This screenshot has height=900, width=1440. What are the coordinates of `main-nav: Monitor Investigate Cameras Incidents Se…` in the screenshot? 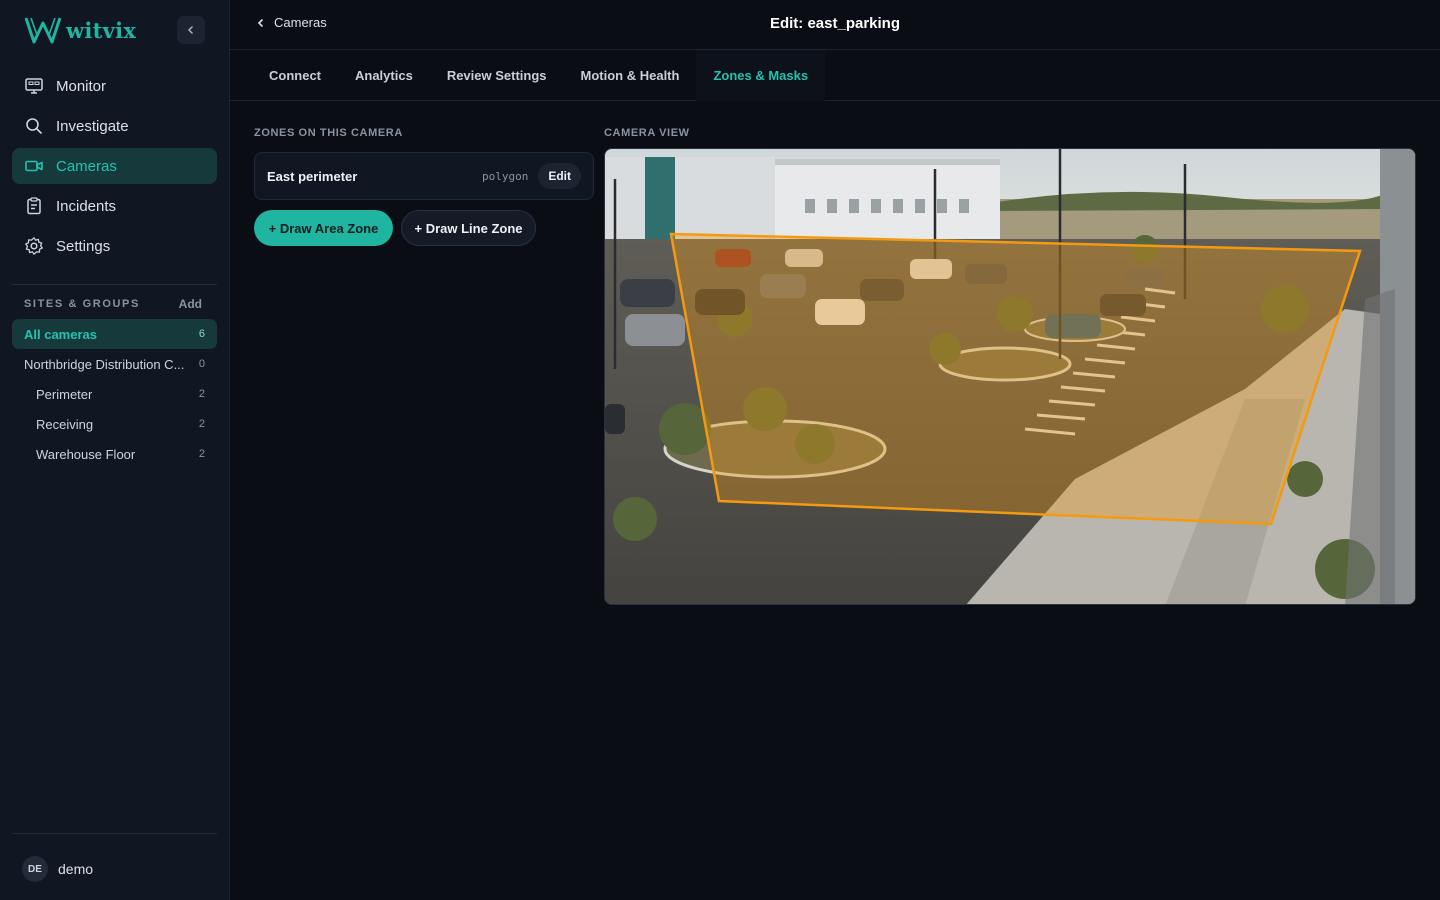 It's located at (114, 168).